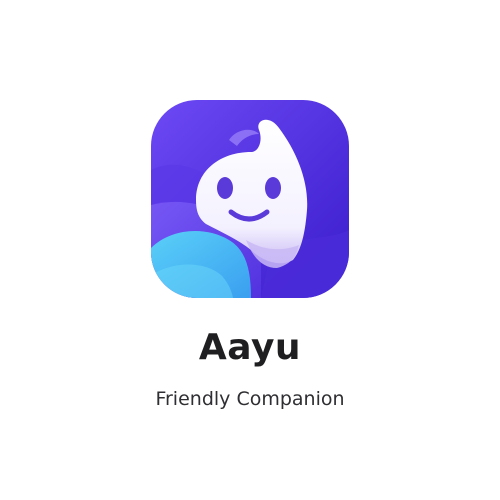 The height and width of the screenshot is (500, 500). What do you see at coordinates (250, 399) in the screenshot?
I see `app-tagline: Friendly Companion` at bounding box center [250, 399].